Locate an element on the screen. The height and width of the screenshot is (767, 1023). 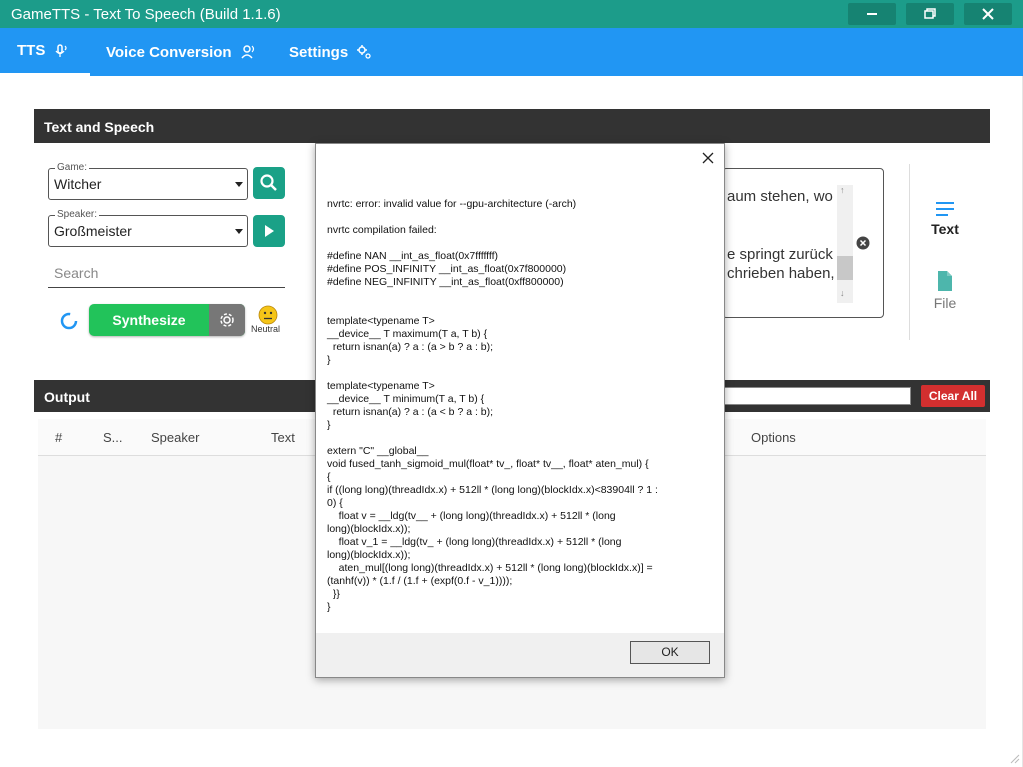
error-message-line: __device__ T maximum(T a, T b) { is located at coordinates (407, 334).